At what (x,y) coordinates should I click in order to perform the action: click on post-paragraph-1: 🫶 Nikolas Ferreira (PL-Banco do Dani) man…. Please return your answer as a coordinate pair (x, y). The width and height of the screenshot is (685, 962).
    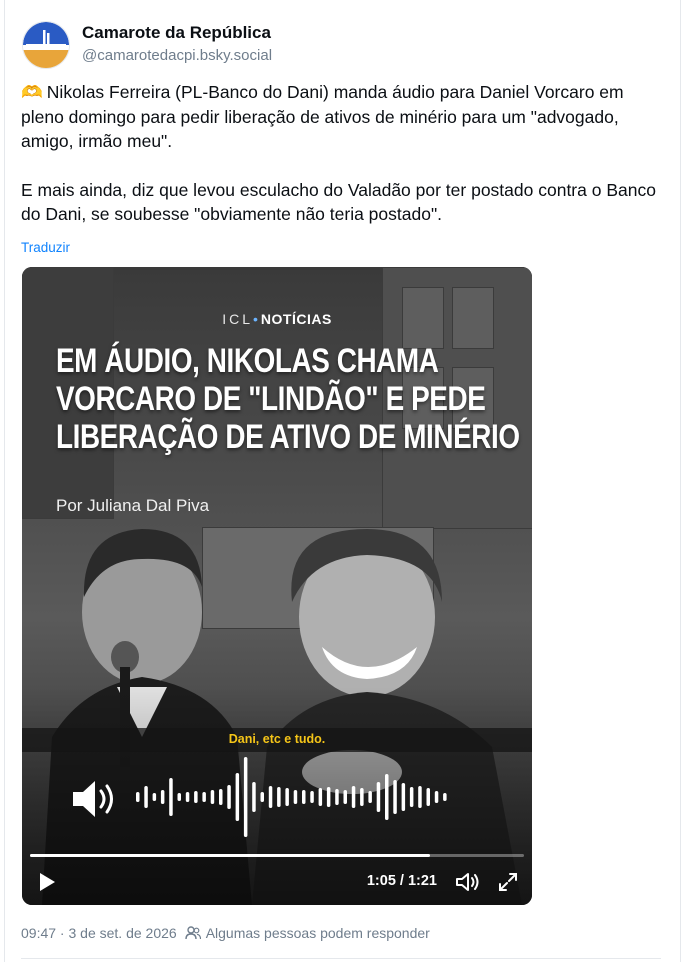
    Looking at the image, I should click on (322, 116).